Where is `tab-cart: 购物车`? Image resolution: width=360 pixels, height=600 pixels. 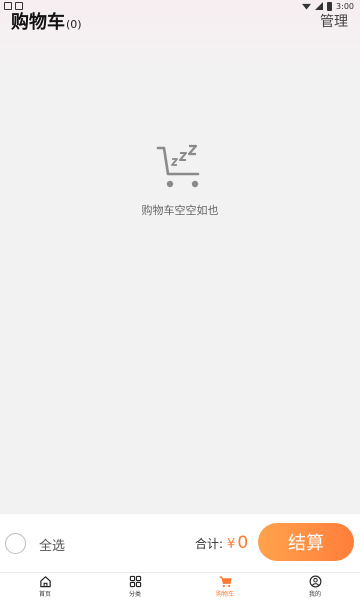
tab-cart: 购物车 is located at coordinates (225, 586).